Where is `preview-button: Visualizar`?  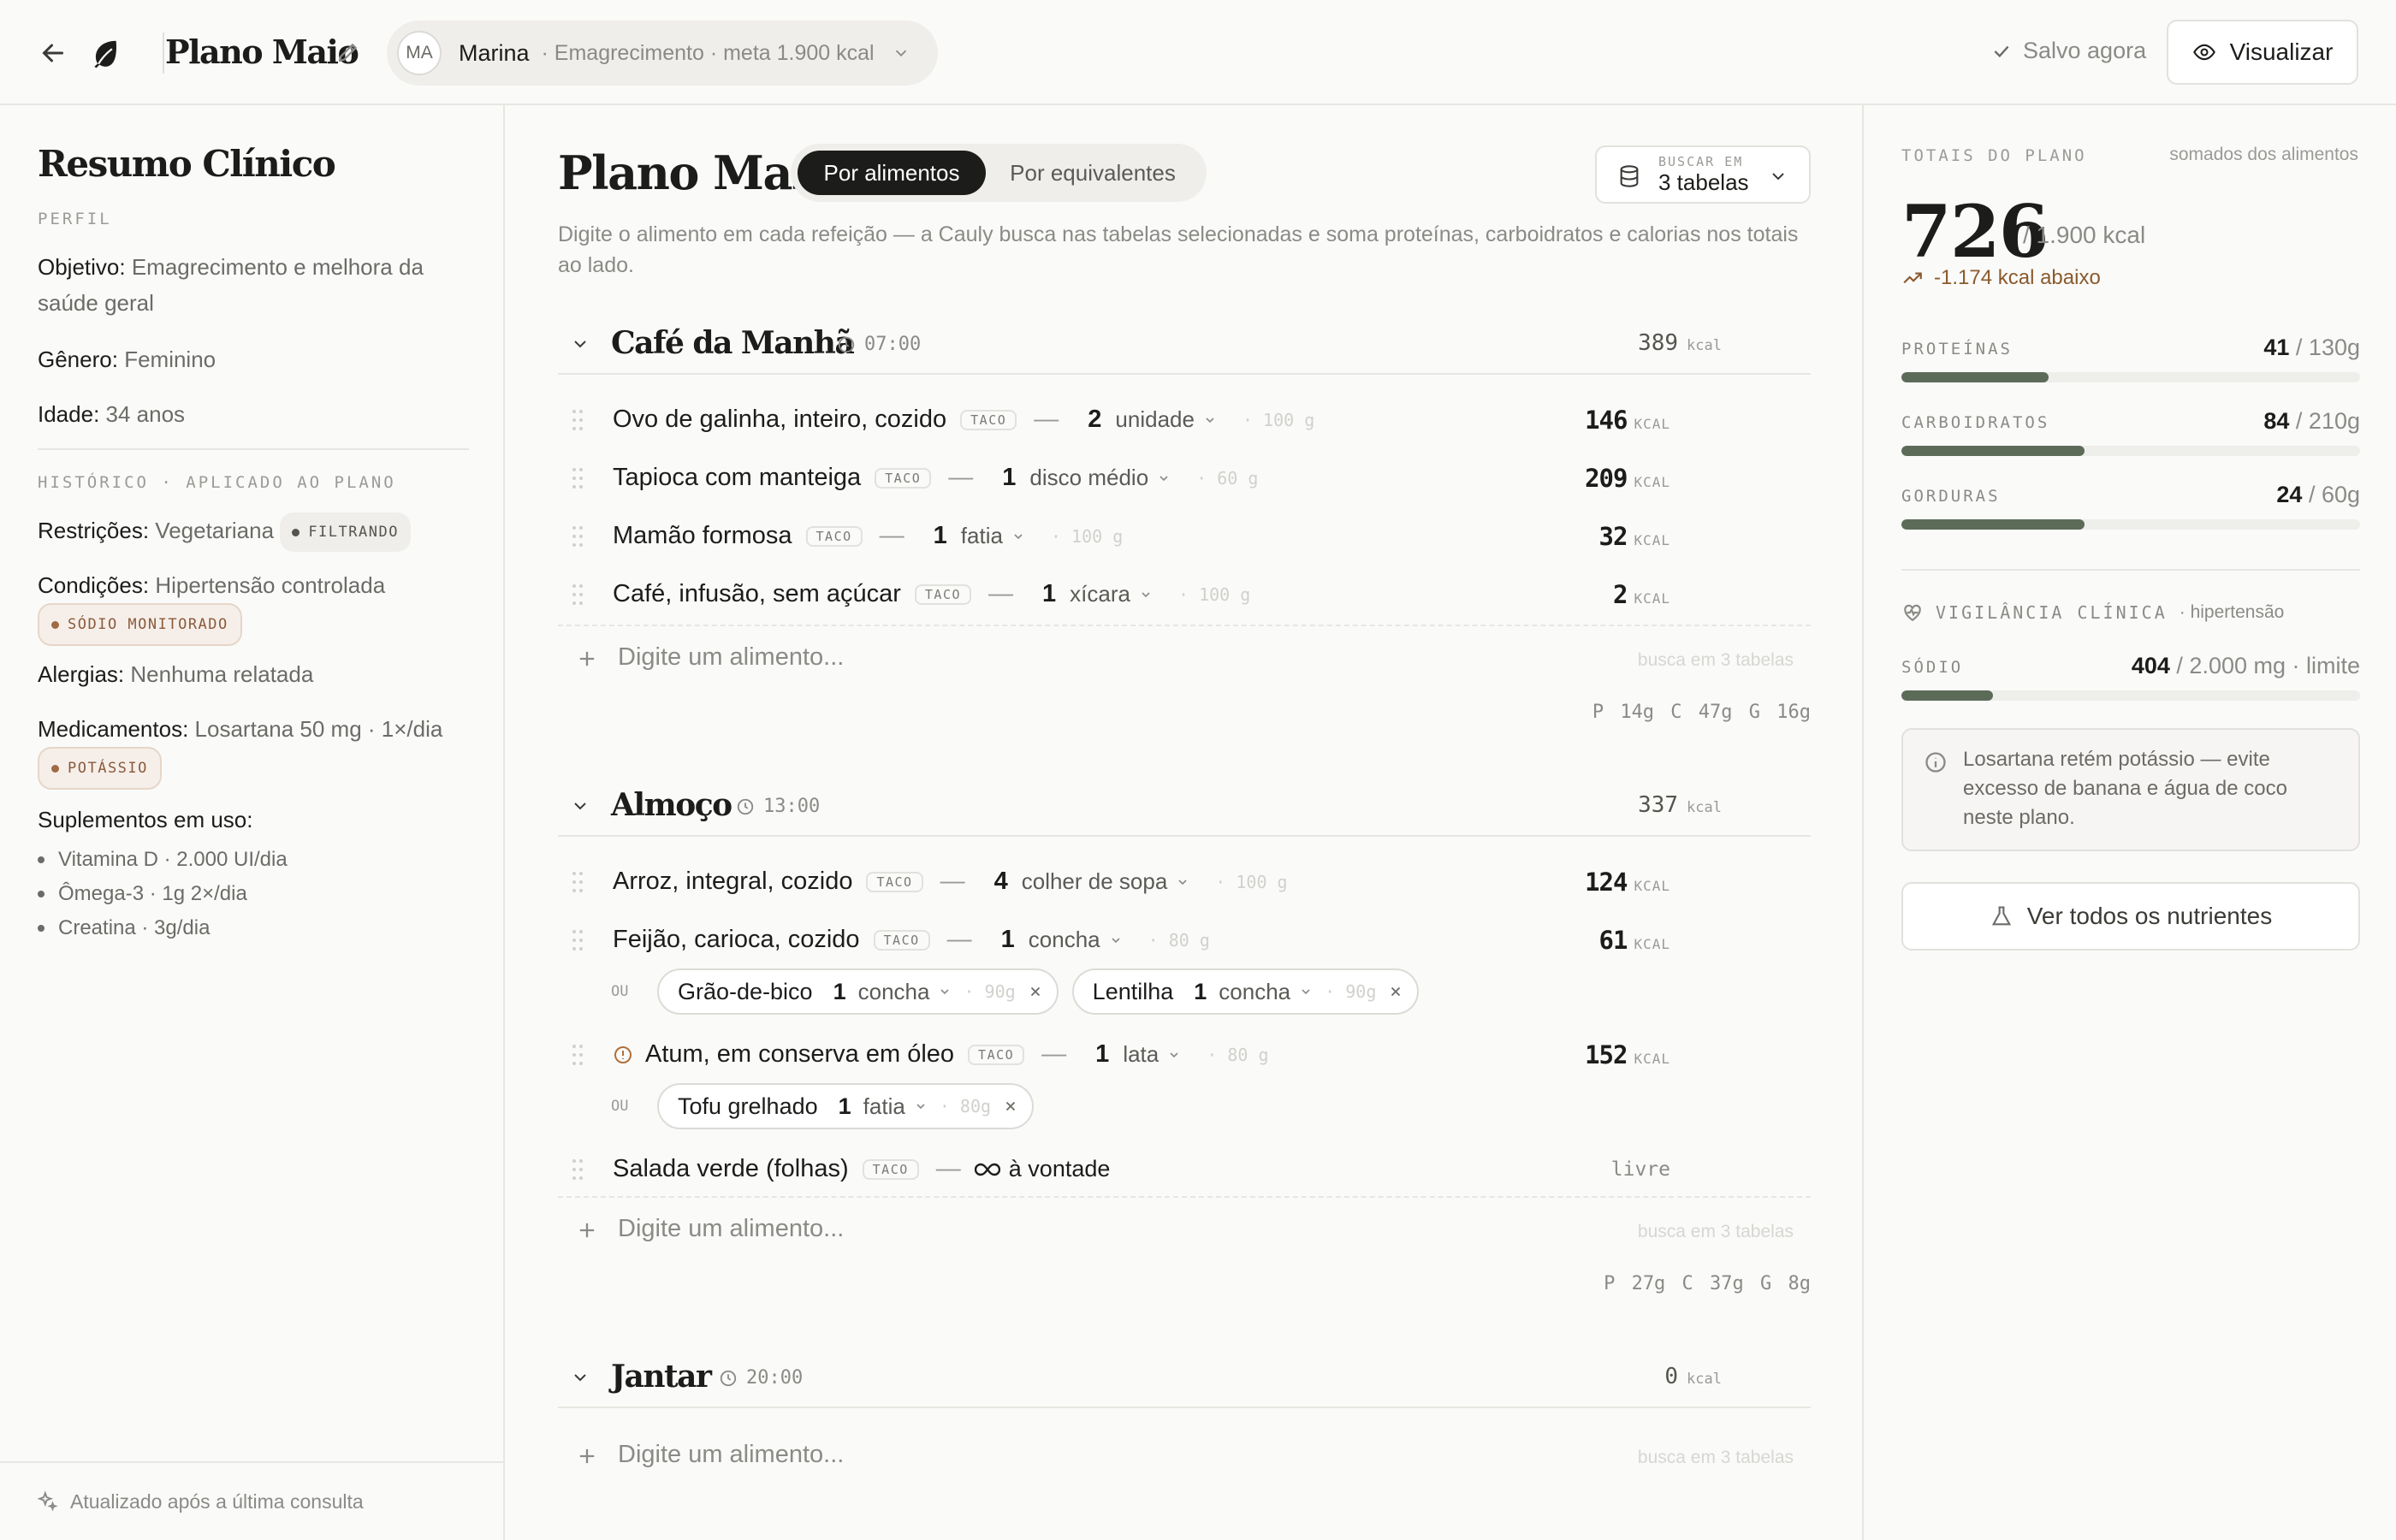 preview-button: Visualizar is located at coordinates (2262, 52).